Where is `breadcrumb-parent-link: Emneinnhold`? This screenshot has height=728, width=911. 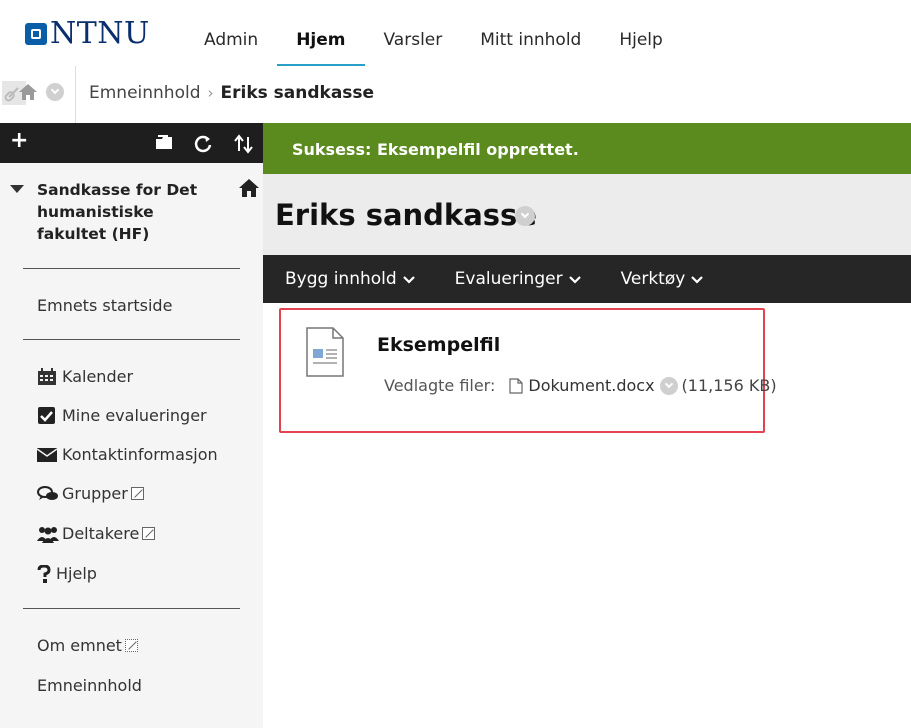 breadcrumb-parent-link: Emneinnhold is located at coordinates (145, 93).